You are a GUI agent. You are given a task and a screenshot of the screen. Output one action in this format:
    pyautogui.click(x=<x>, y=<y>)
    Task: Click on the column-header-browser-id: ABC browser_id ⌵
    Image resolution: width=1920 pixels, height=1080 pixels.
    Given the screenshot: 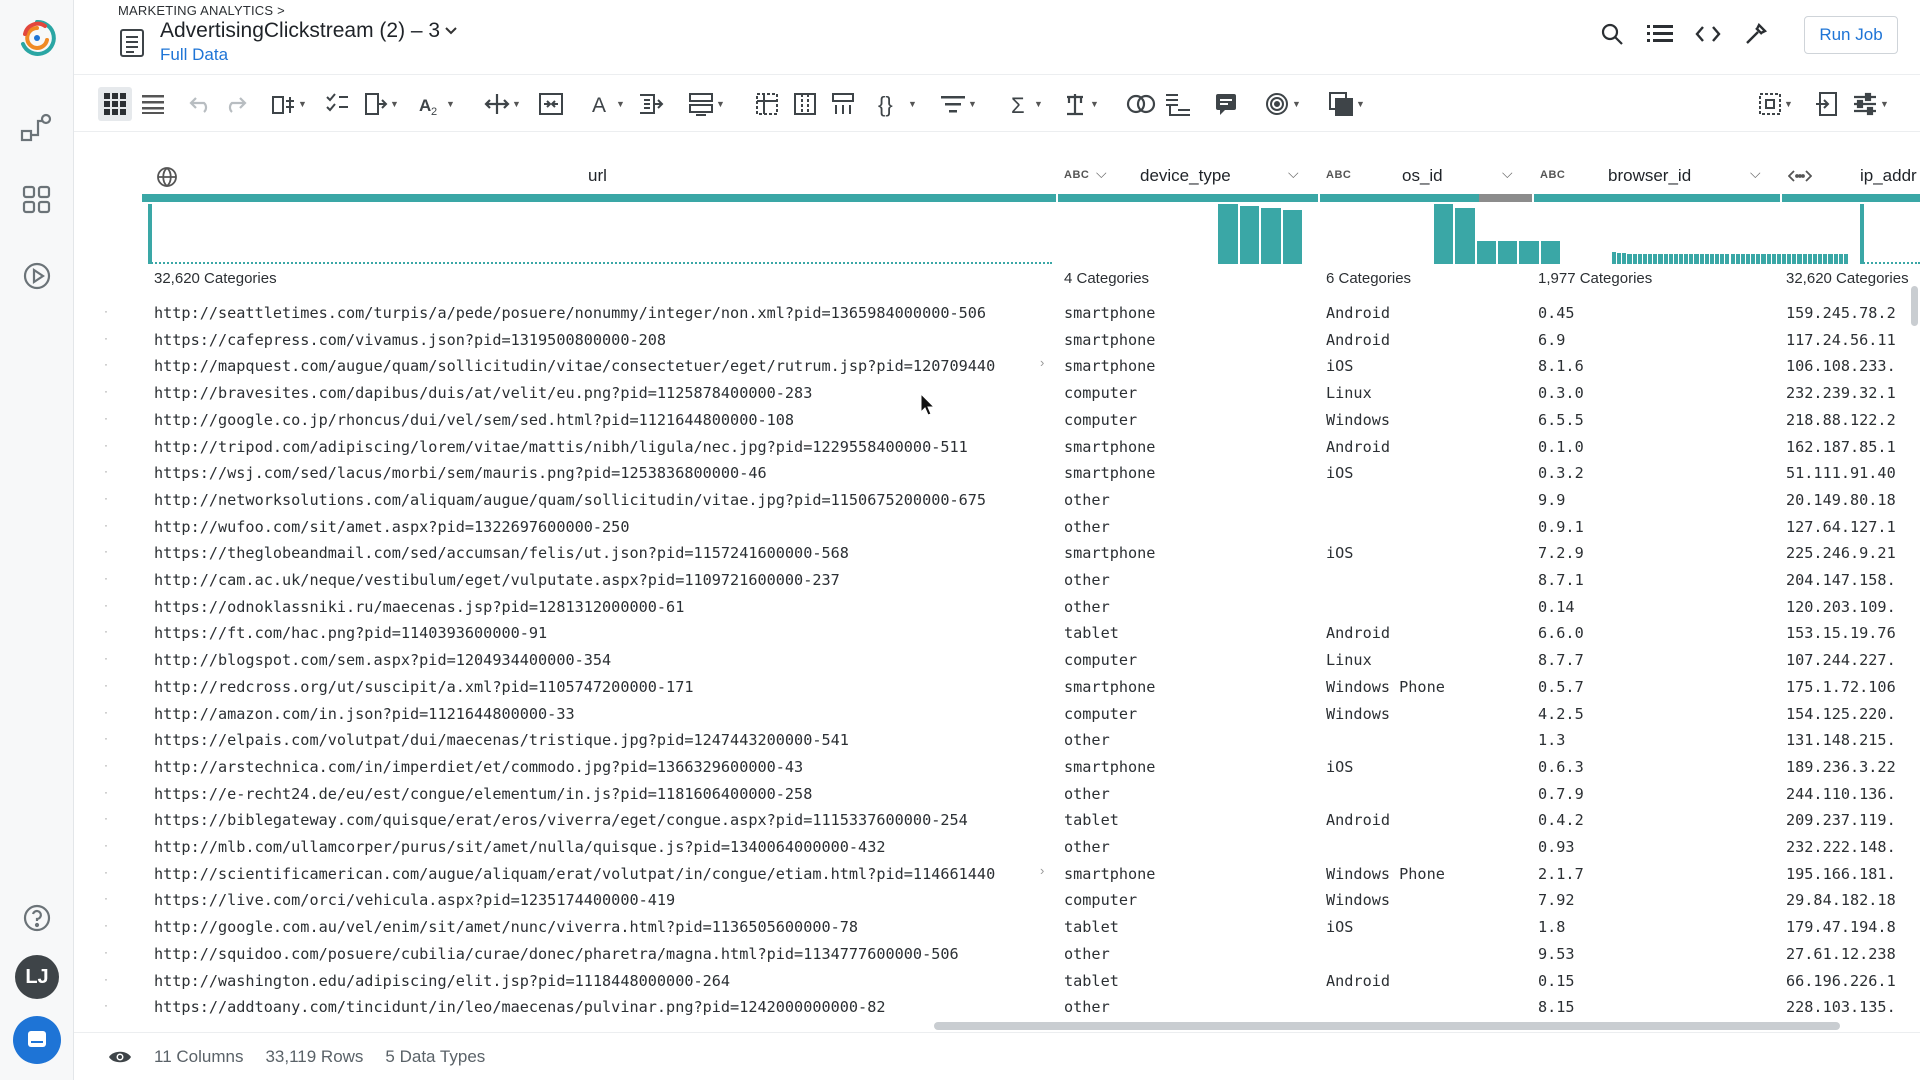 What is the action you would take?
    pyautogui.click(x=1656, y=177)
    